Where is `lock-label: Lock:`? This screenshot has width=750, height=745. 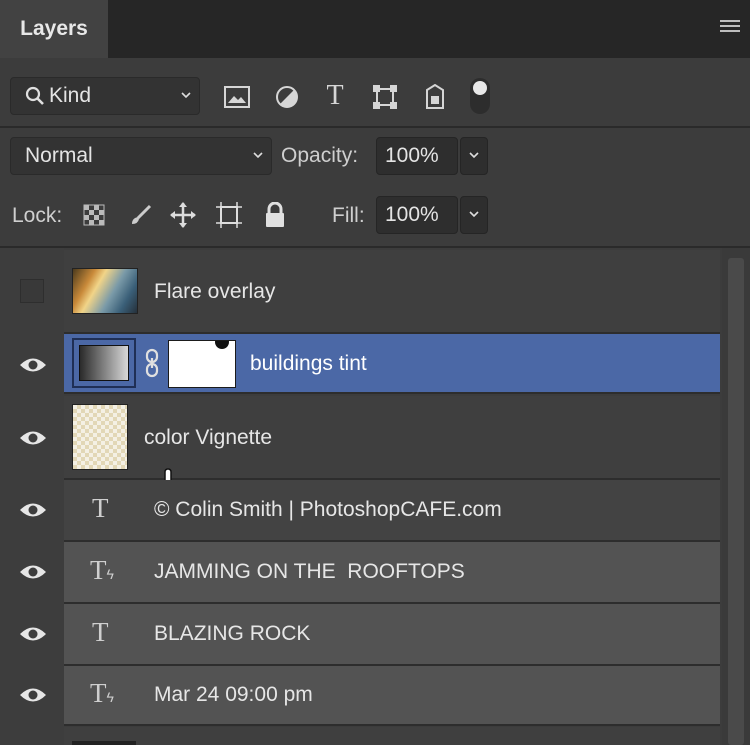
lock-label: Lock: is located at coordinates (37, 215).